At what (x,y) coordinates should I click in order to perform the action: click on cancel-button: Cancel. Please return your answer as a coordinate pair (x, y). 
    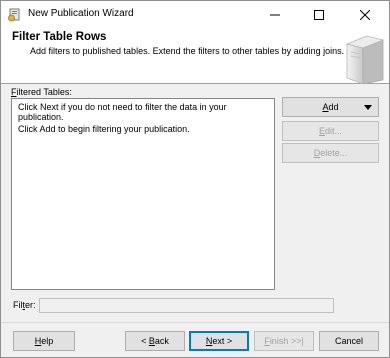
    Looking at the image, I should click on (349, 341).